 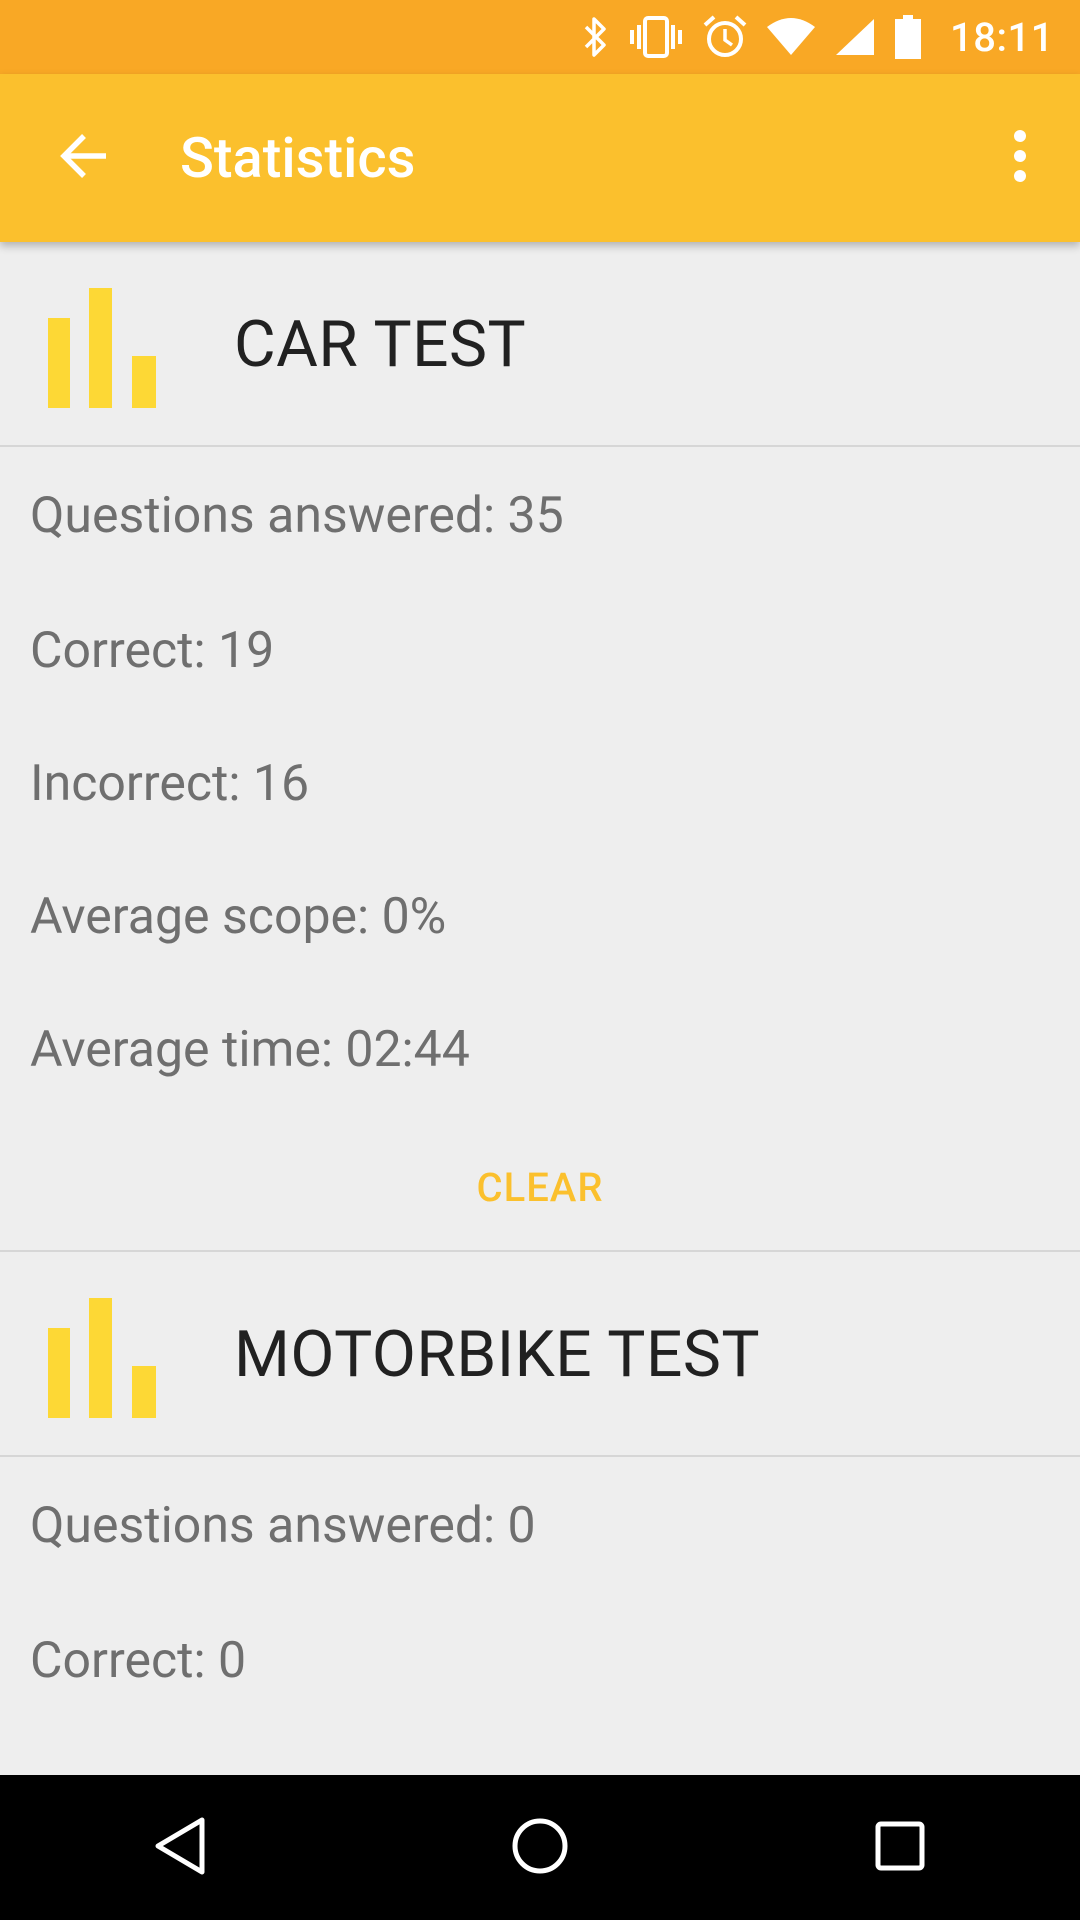 I want to click on stat-average-score: Average scope: 0%, so click(x=238, y=917).